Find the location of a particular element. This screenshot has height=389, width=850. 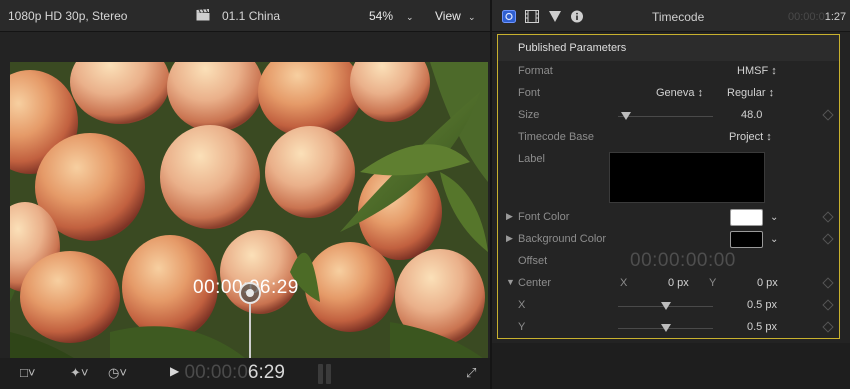

param-label: Offset is located at coordinates (533, 261).